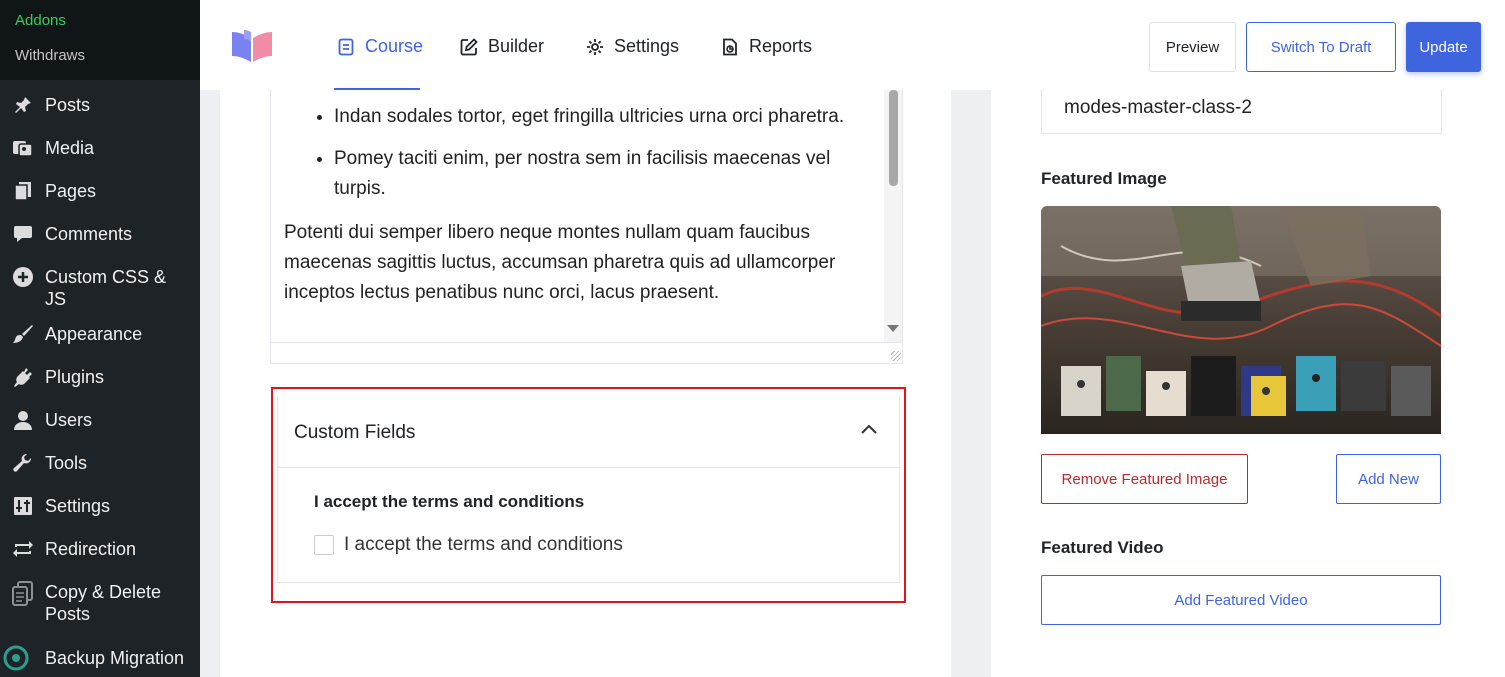 Image resolution: width=1505 pixels, height=677 pixels. I want to click on sidebar-item-label: Plugins, so click(75, 377).